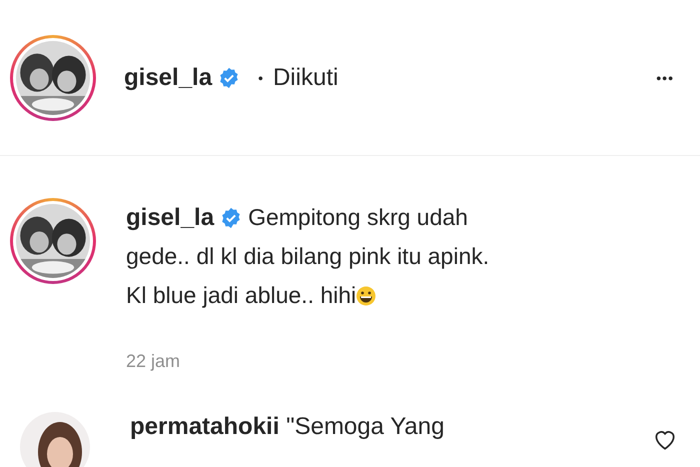 This screenshot has height=467, width=700. I want to click on caption-text: gede.. dl kl dia bilang pink itu apink., so click(308, 256).